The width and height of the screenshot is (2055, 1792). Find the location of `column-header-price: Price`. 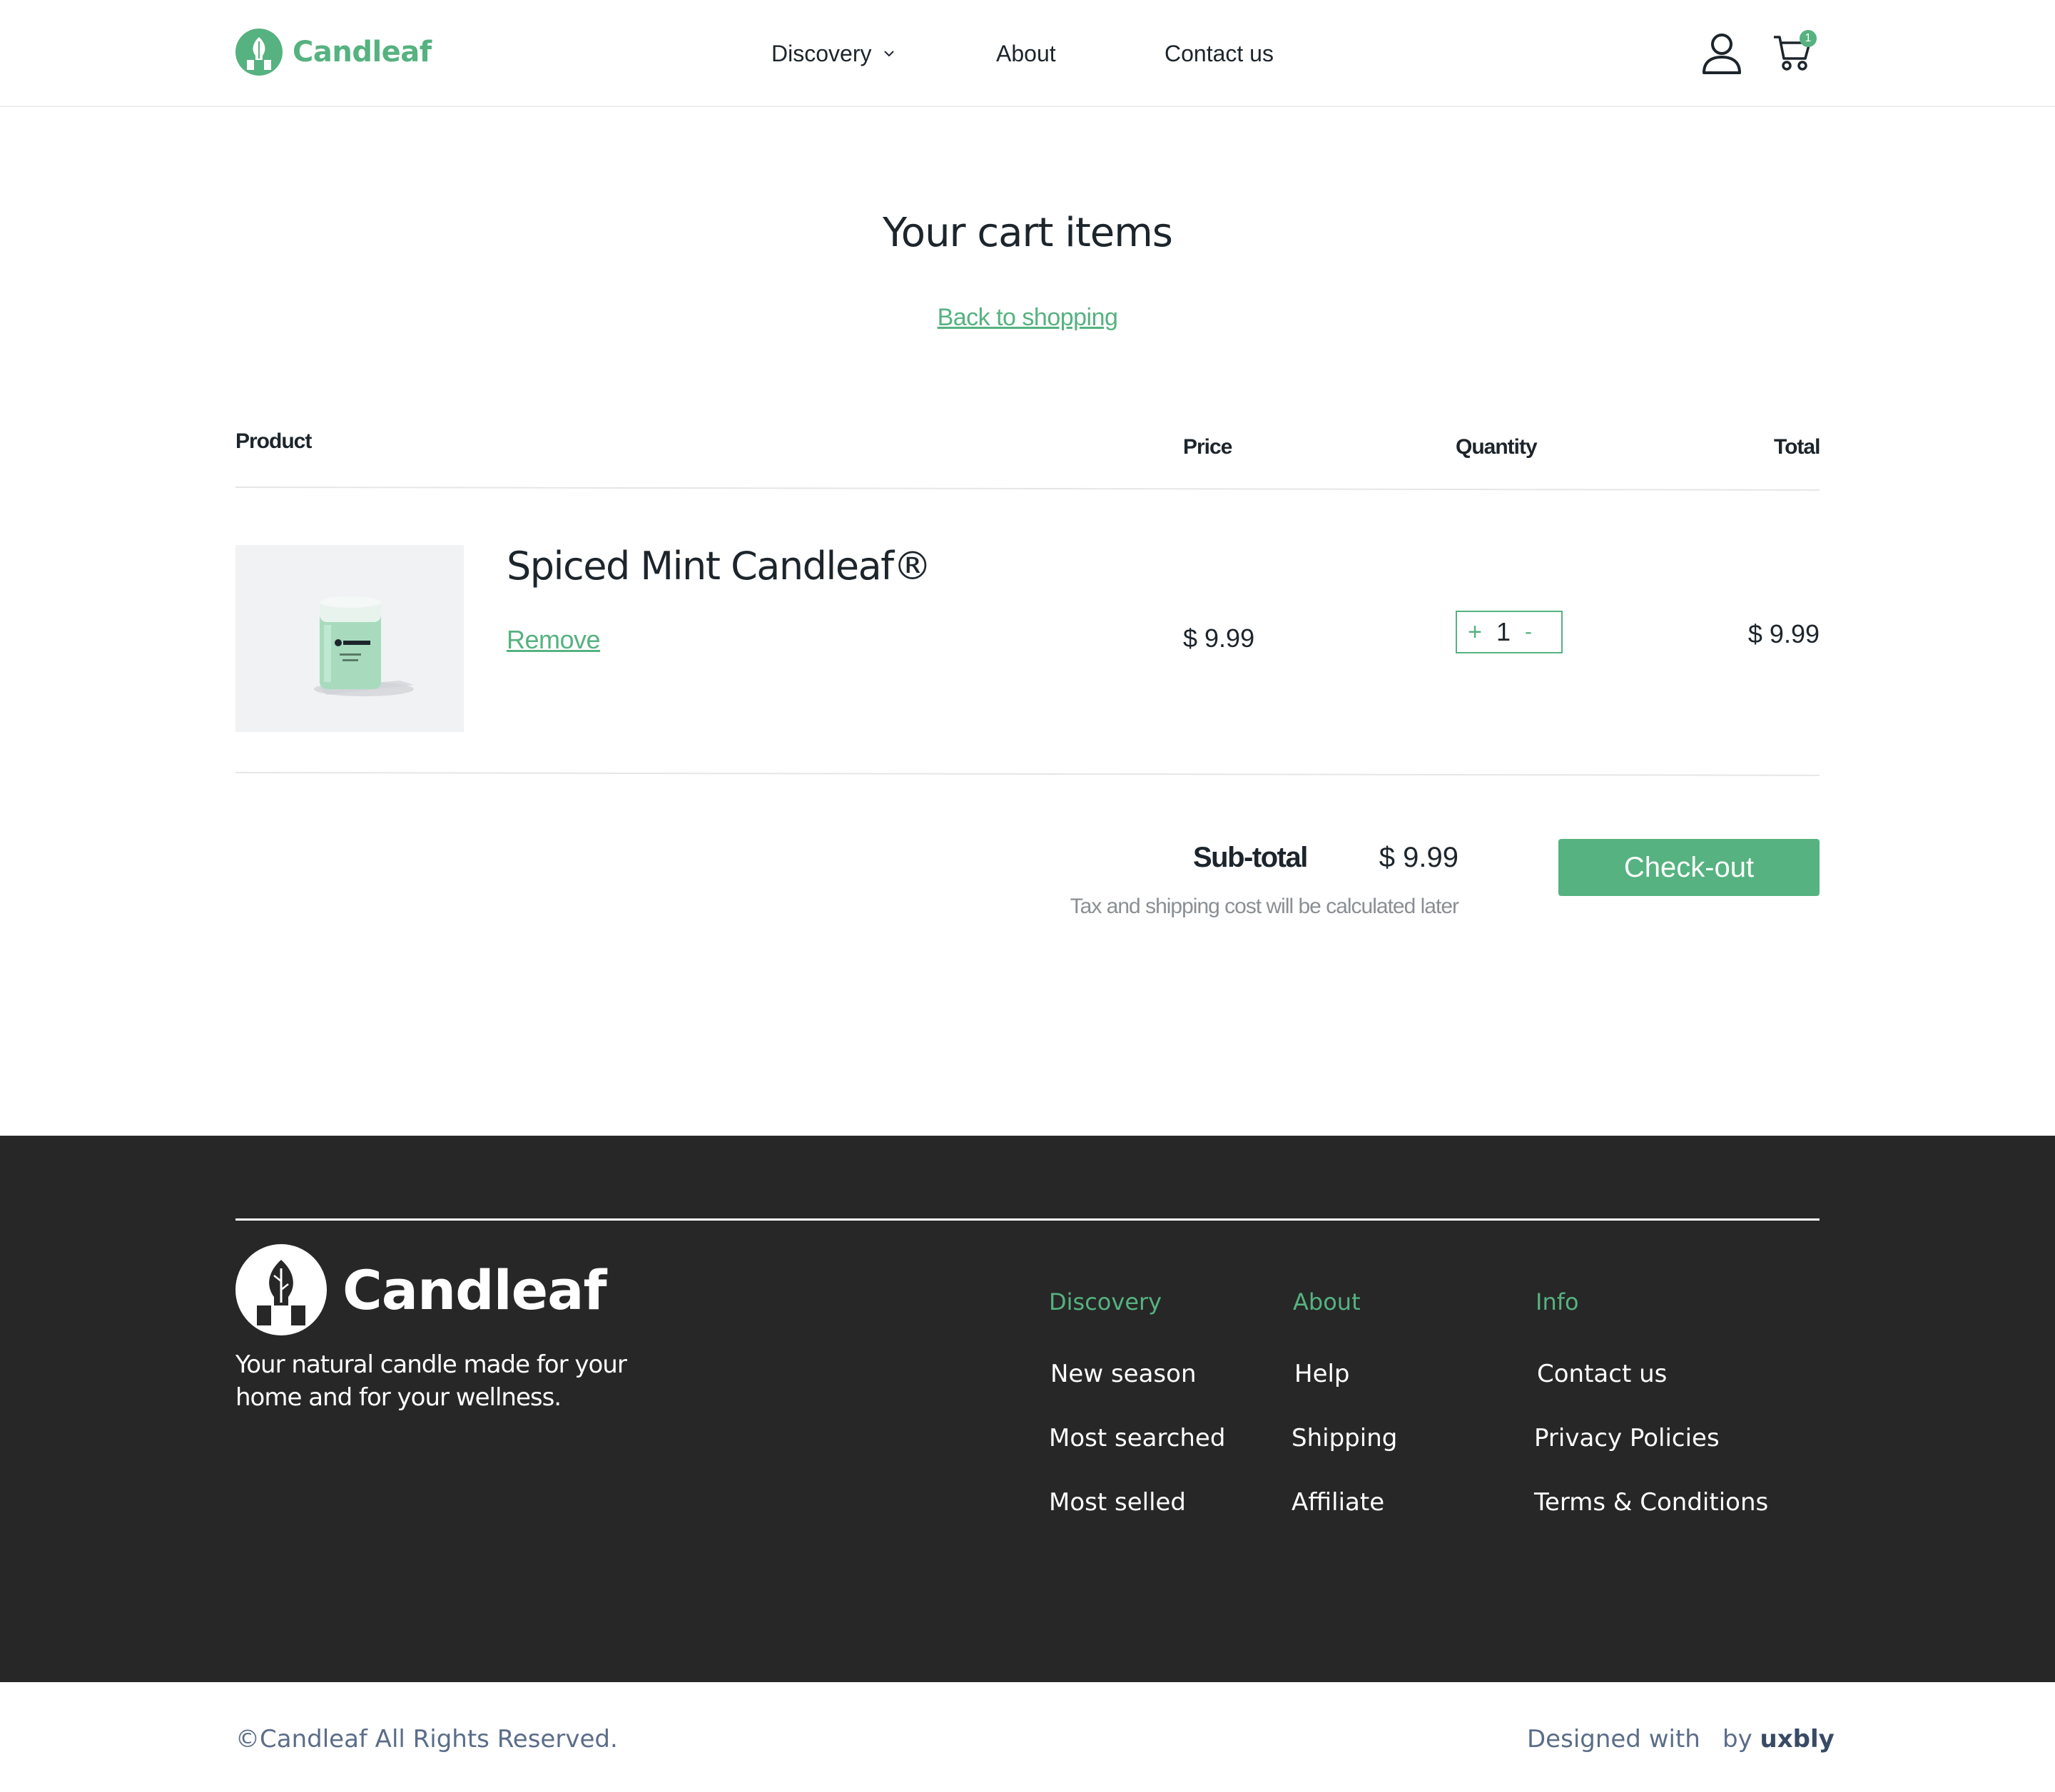

column-header-price: Price is located at coordinates (1207, 447).